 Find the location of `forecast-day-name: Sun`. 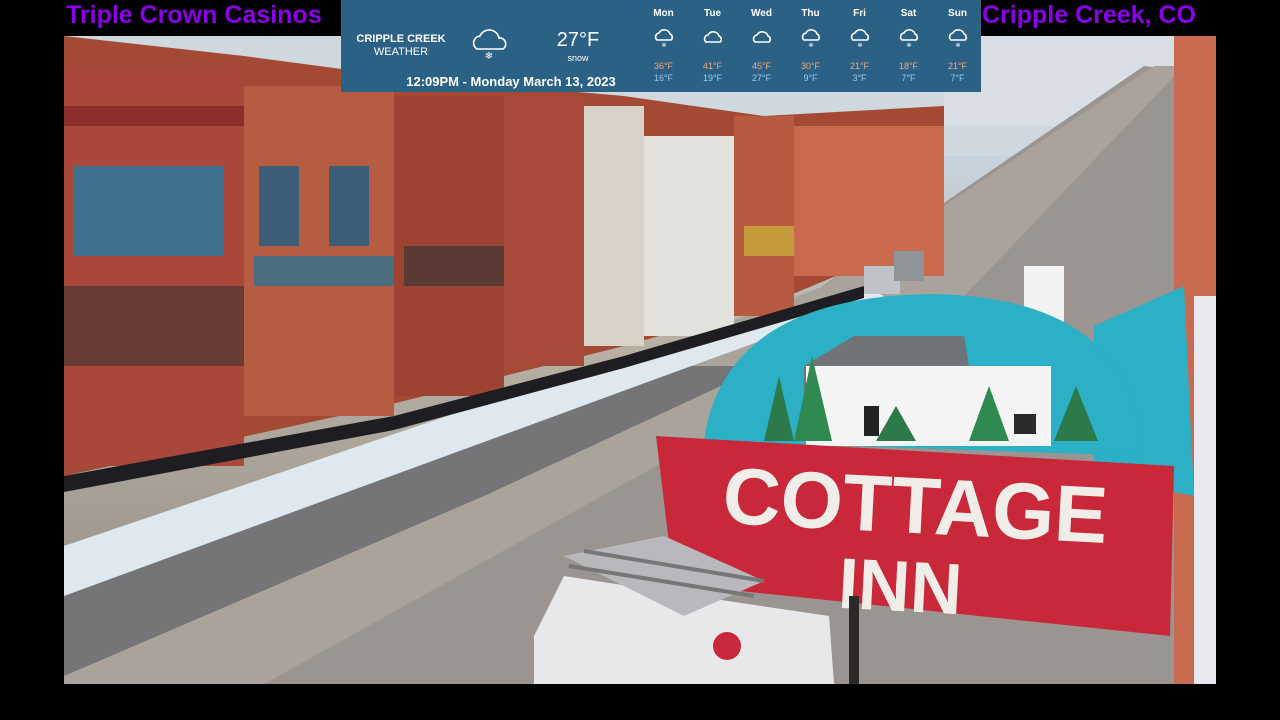

forecast-day-name: Sun is located at coordinates (957, 13).